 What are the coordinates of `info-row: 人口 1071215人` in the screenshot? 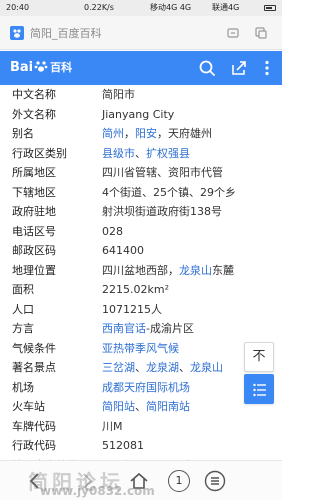 It's located at (141, 310).